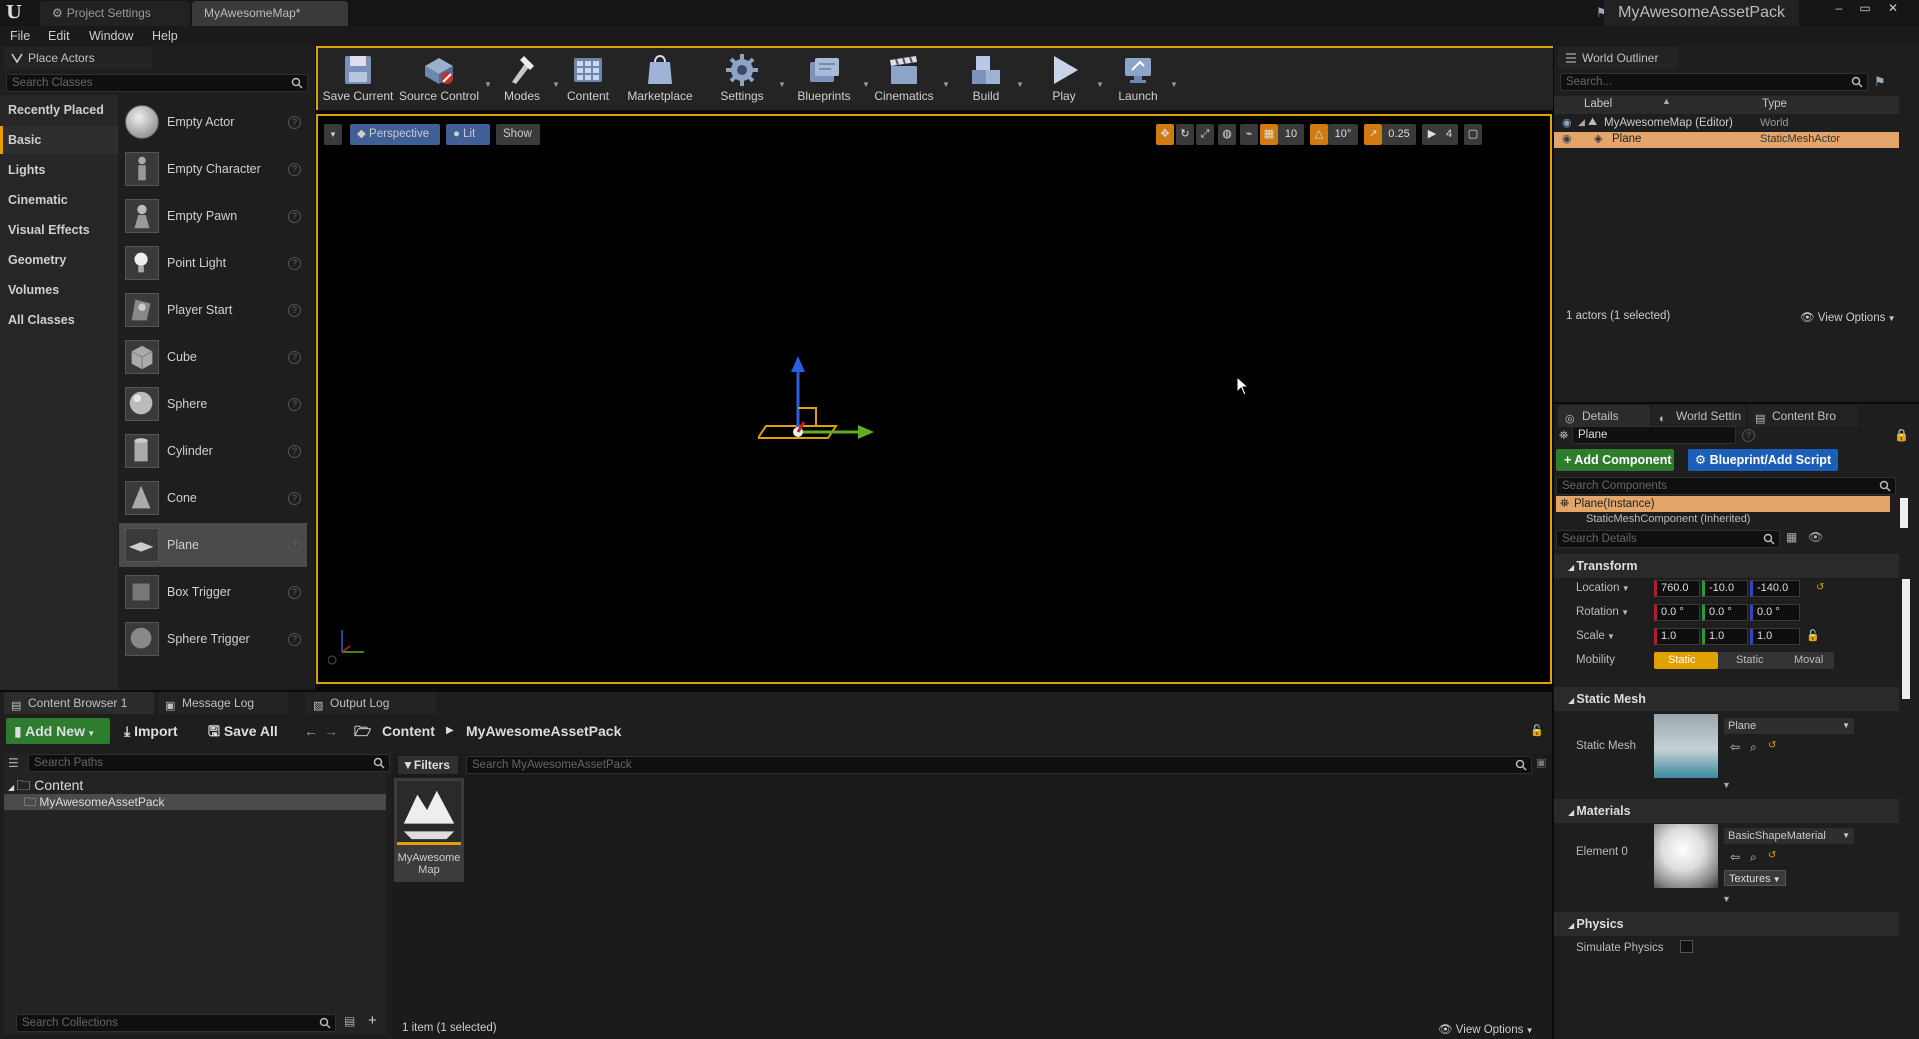 This screenshot has height=1039, width=1919. Describe the element at coordinates (445, 80) in the screenshot. I see `source-control-button: Source Control ▼` at that location.